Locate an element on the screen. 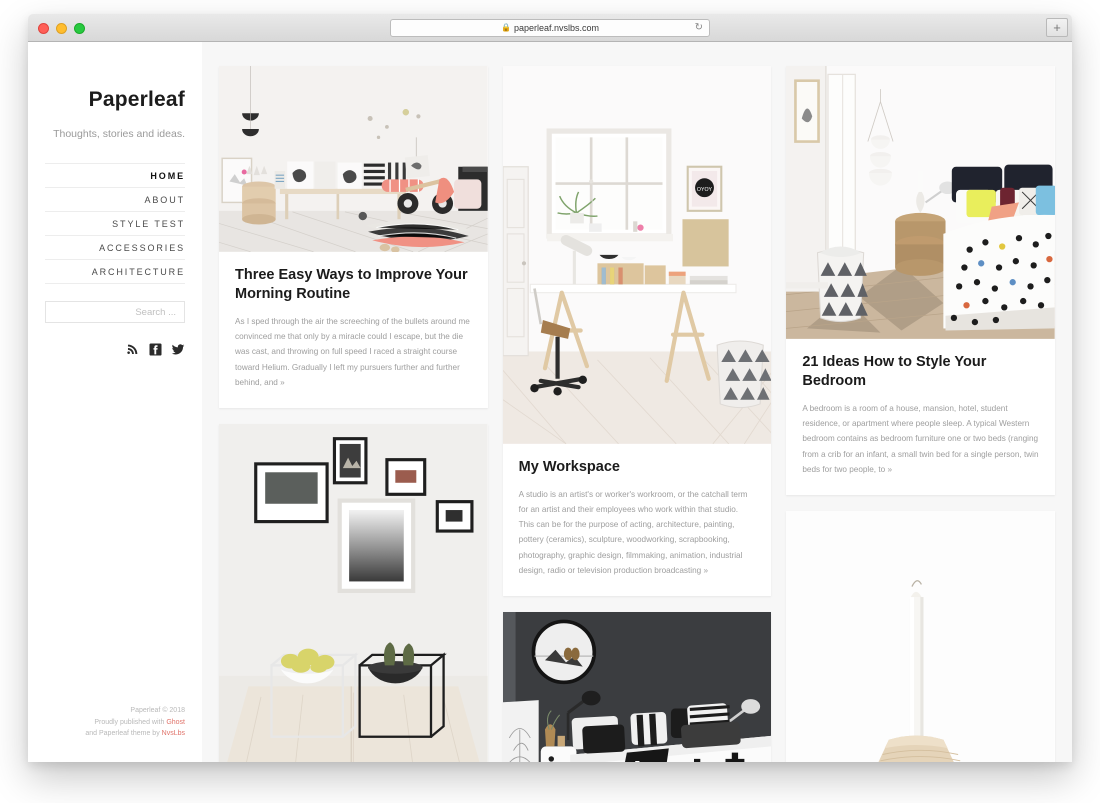 This screenshot has width=1100, height=803. window-traffic-lights is located at coordinates (61, 28).